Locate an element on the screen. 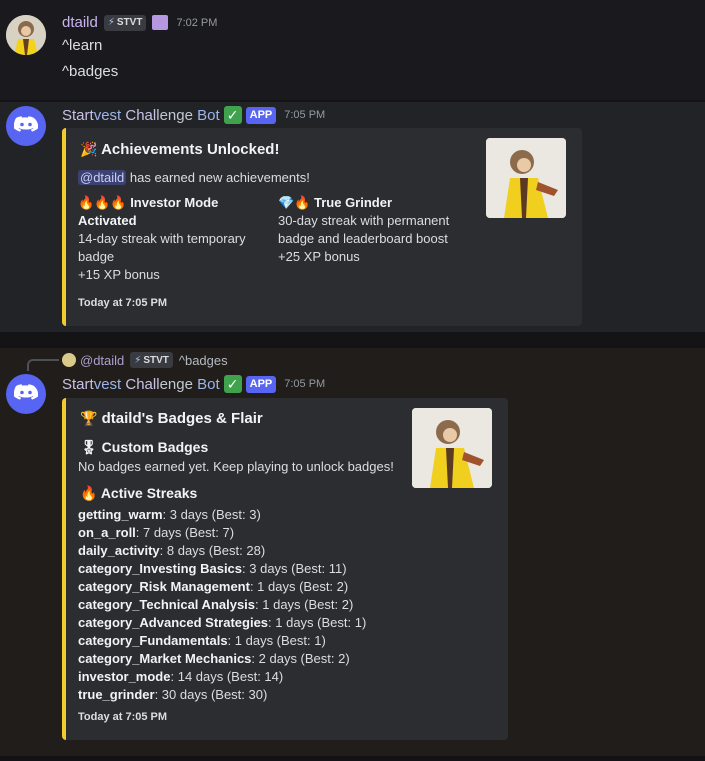 The width and height of the screenshot is (705, 761). field-value: 30-day streak with permanent is located at coordinates (364, 220).